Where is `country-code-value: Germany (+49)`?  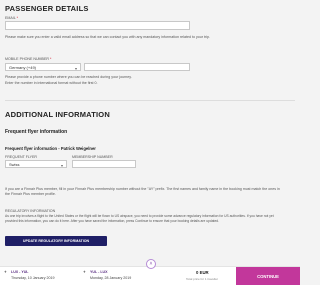 country-code-value: Germany (+49) is located at coordinates (23, 67).